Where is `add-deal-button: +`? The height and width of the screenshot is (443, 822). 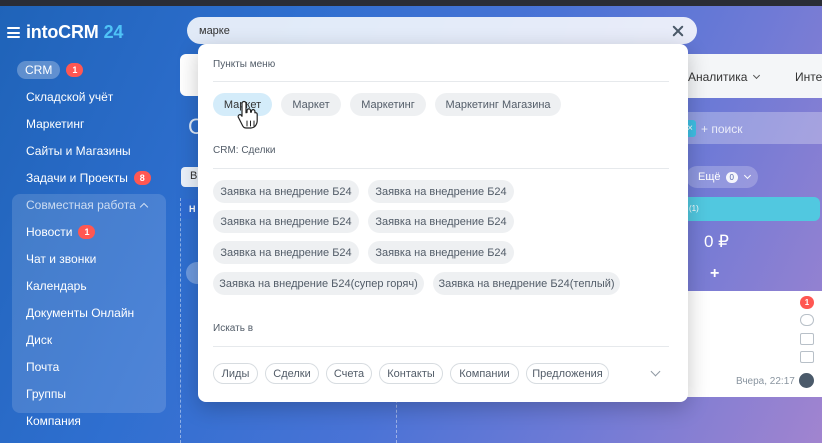 add-deal-button: + is located at coordinates (714, 274).